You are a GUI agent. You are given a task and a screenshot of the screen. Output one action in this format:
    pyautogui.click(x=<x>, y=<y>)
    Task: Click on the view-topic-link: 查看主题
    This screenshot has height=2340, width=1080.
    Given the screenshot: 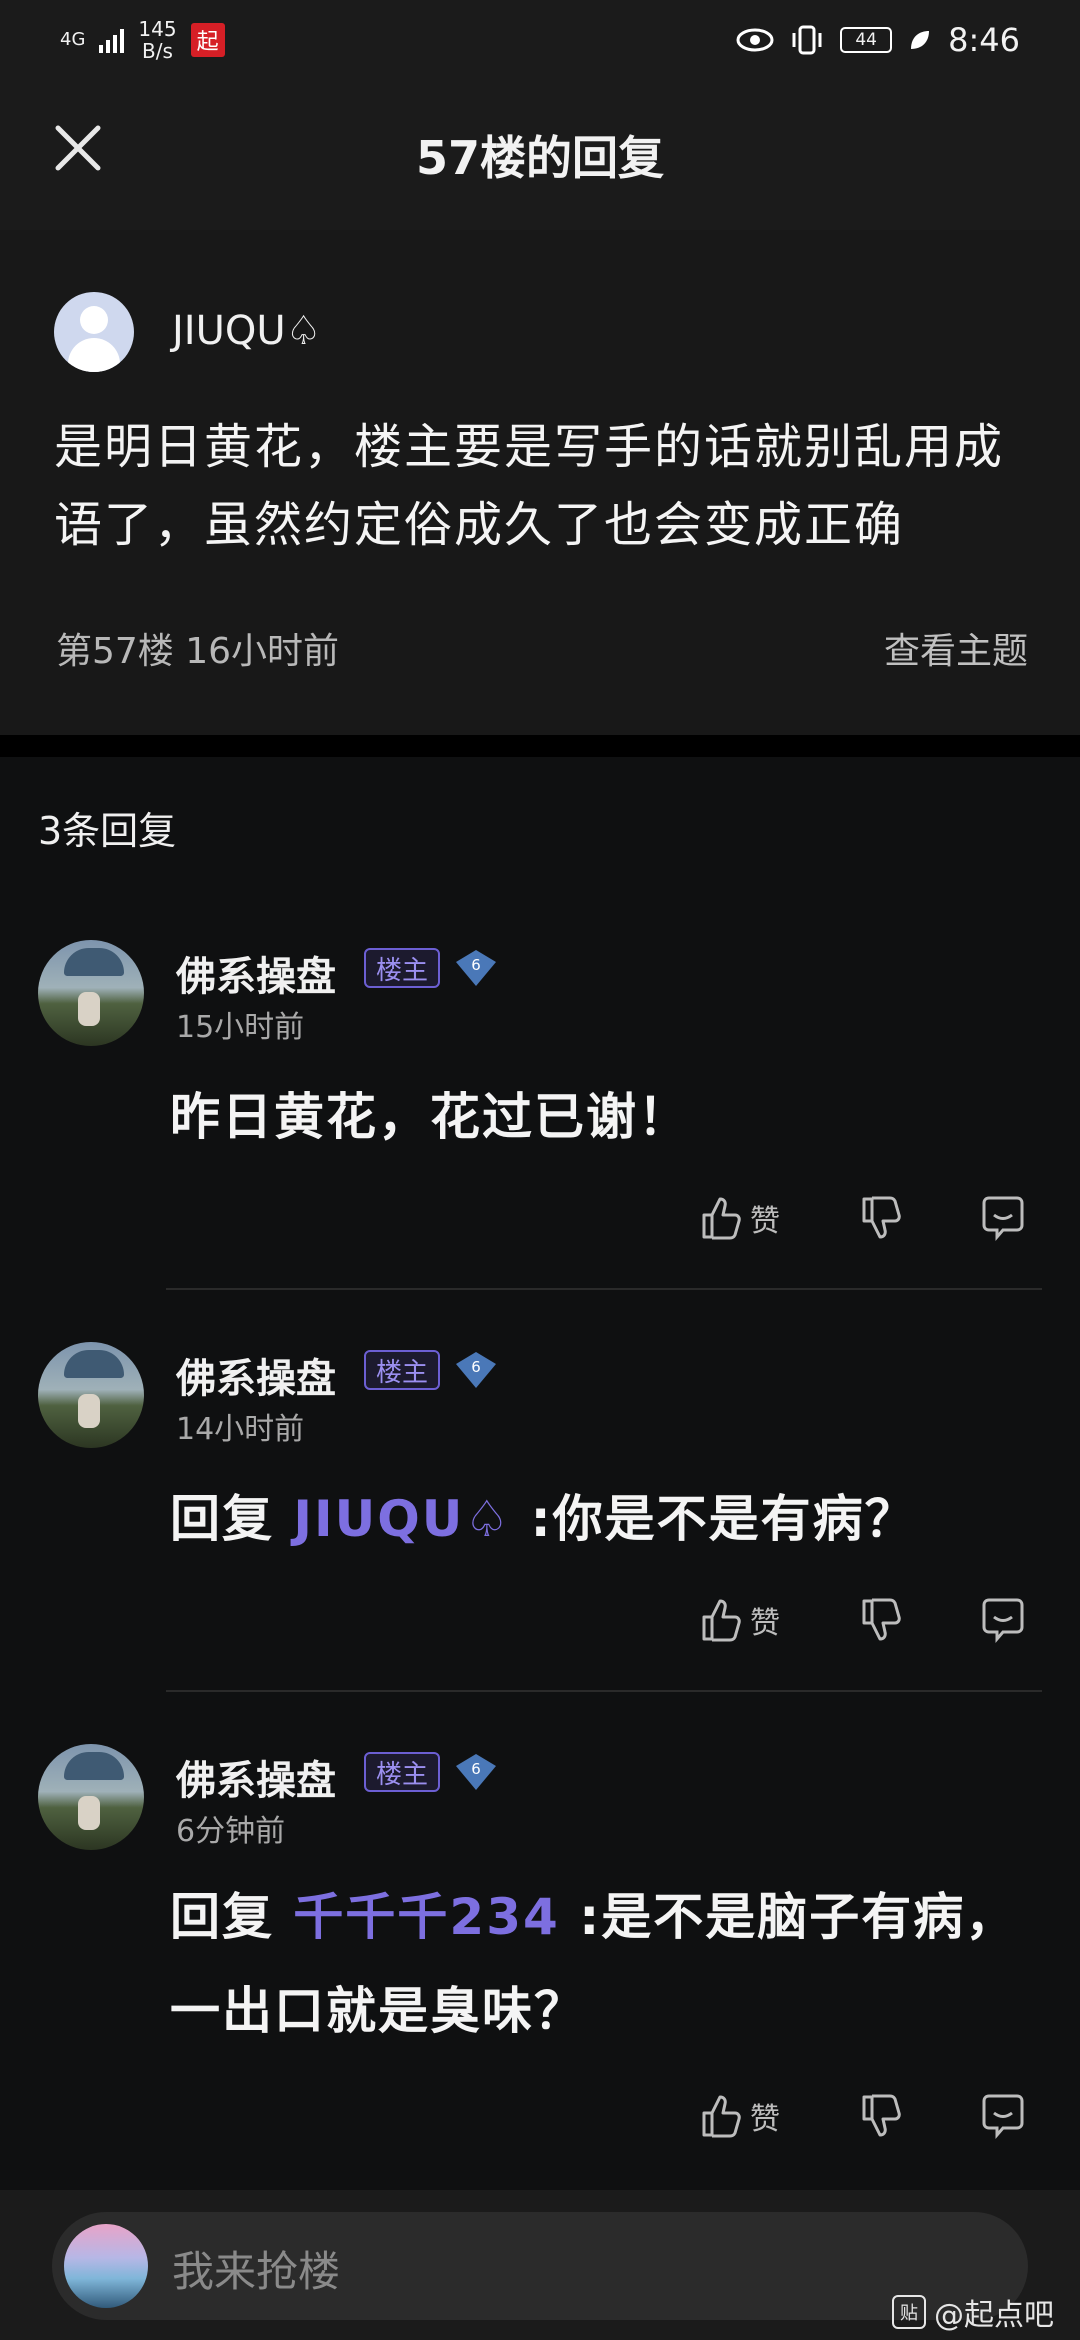 What is the action you would take?
    pyautogui.click(x=956, y=648)
    